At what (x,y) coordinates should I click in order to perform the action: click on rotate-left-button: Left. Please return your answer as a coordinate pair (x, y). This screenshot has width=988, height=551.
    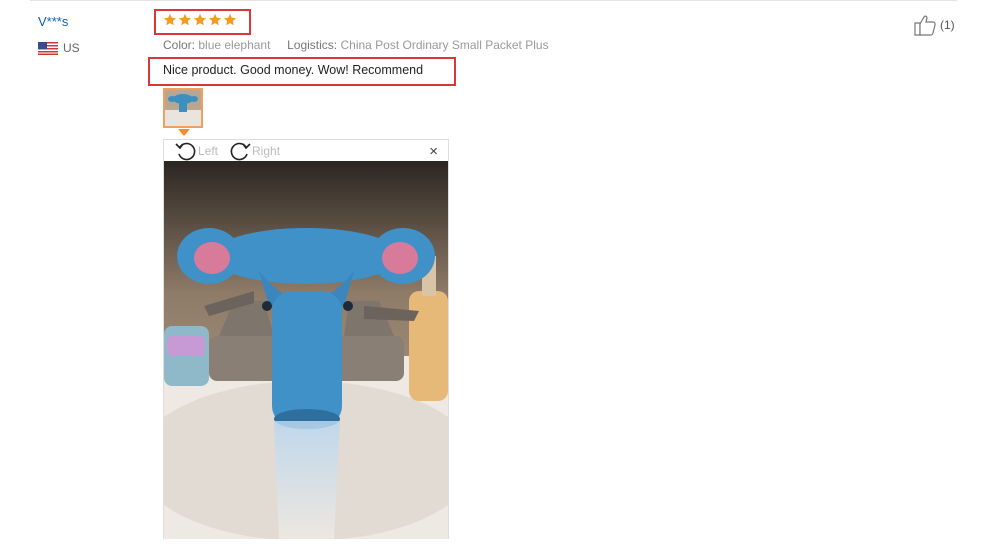
    Looking at the image, I should click on (196, 151).